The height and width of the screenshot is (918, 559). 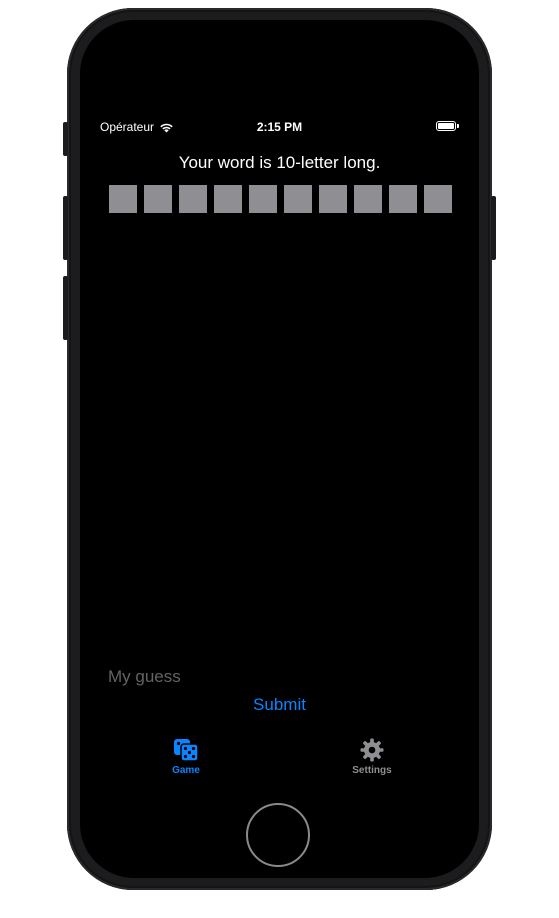 I want to click on battery-tip, so click(x=458, y=126).